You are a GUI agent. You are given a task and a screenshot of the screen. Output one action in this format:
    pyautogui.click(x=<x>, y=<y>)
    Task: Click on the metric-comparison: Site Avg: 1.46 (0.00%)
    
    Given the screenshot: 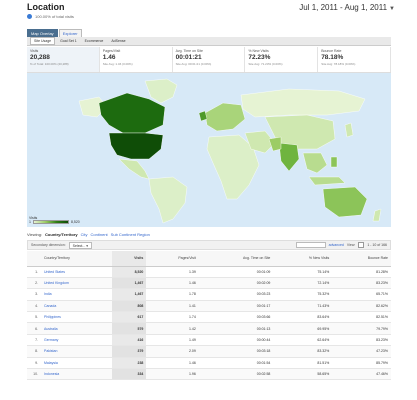 What is the action you would take?
    pyautogui.click(x=117, y=64)
    